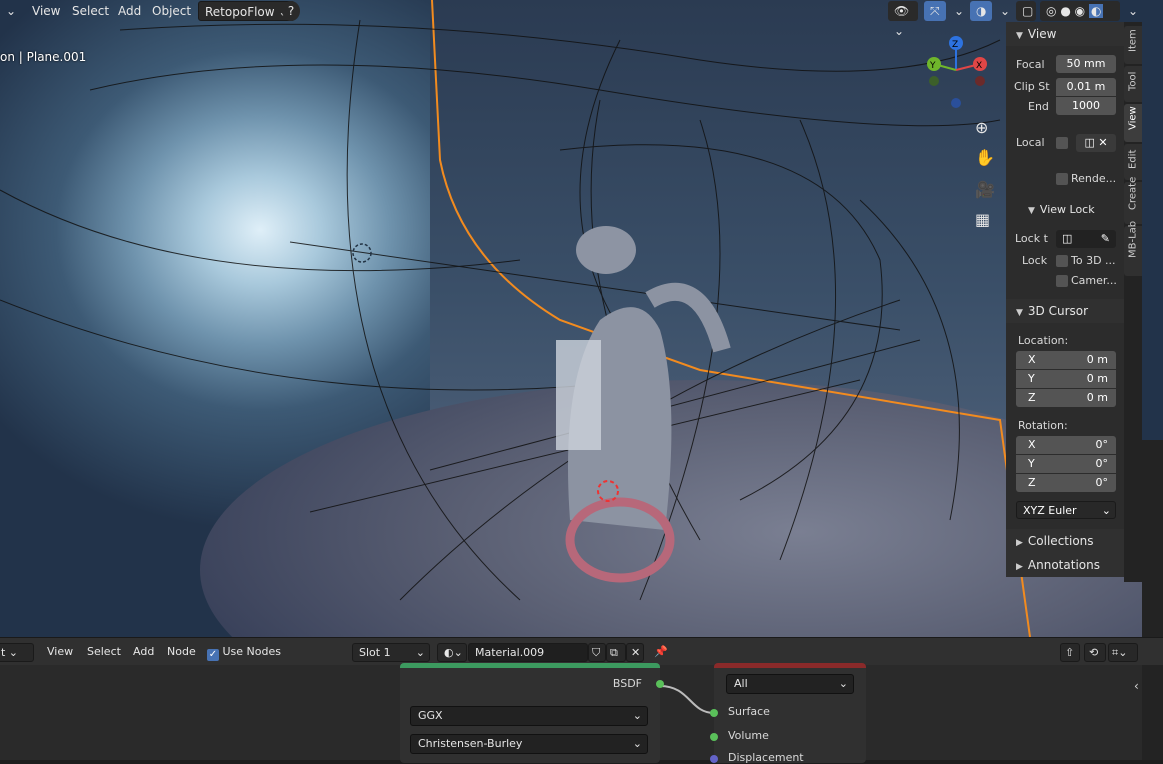  What do you see at coordinates (1026, 11) in the screenshot?
I see `xray-icon: ▢` at bounding box center [1026, 11].